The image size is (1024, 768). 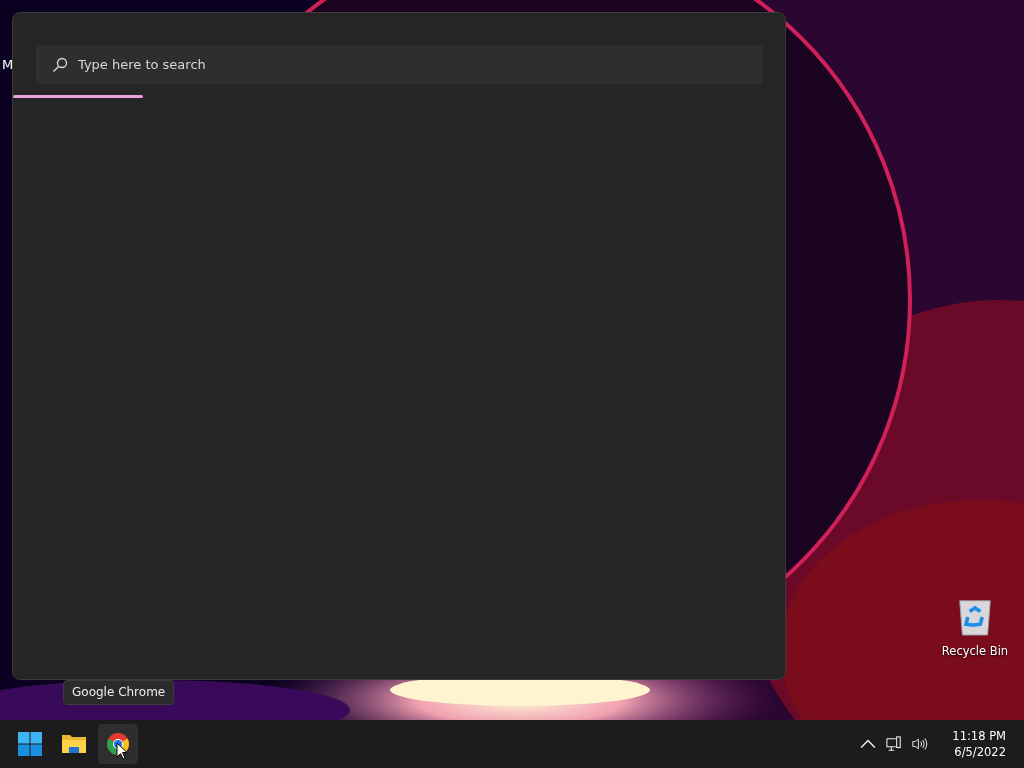 I want to click on date-text: 6/5/2022, so click(x=980, y=752).